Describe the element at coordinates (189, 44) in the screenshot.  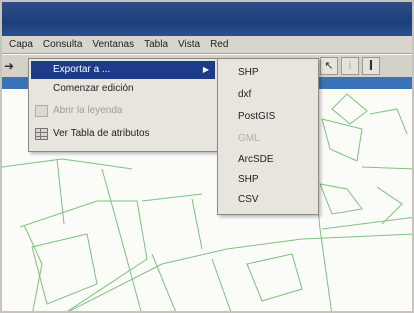
I see `menu-item-vista: Vista` at that location.